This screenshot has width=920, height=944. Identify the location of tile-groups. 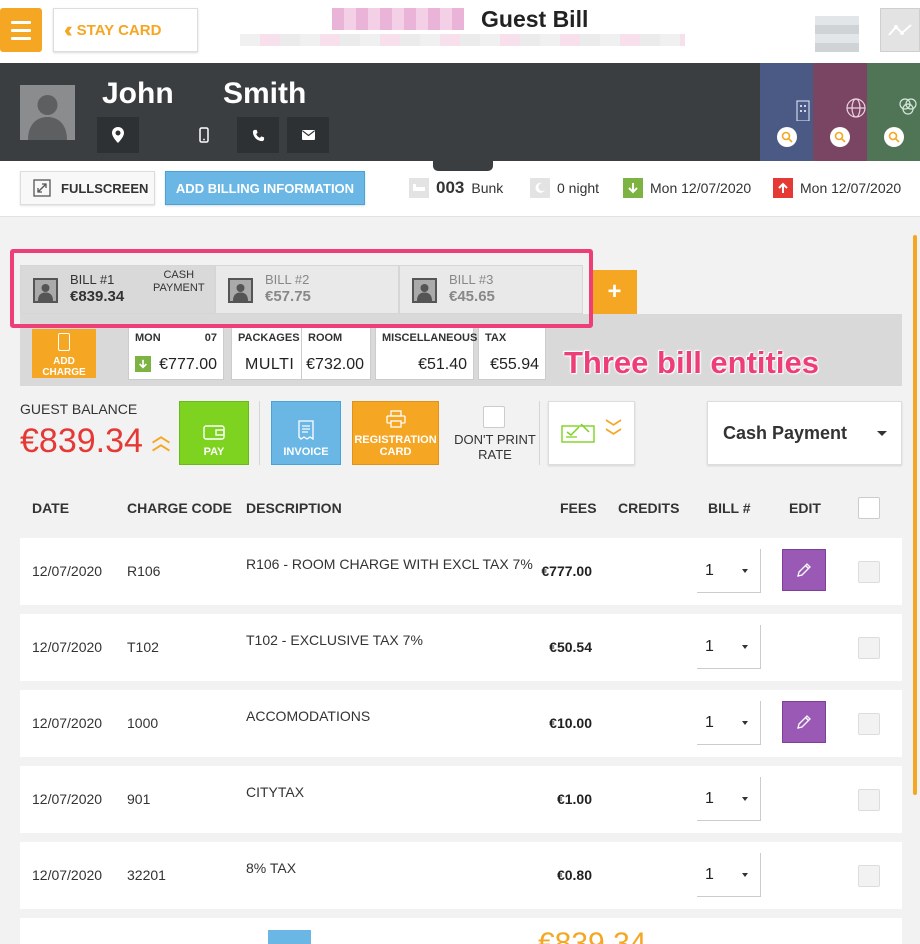
(893, 112).